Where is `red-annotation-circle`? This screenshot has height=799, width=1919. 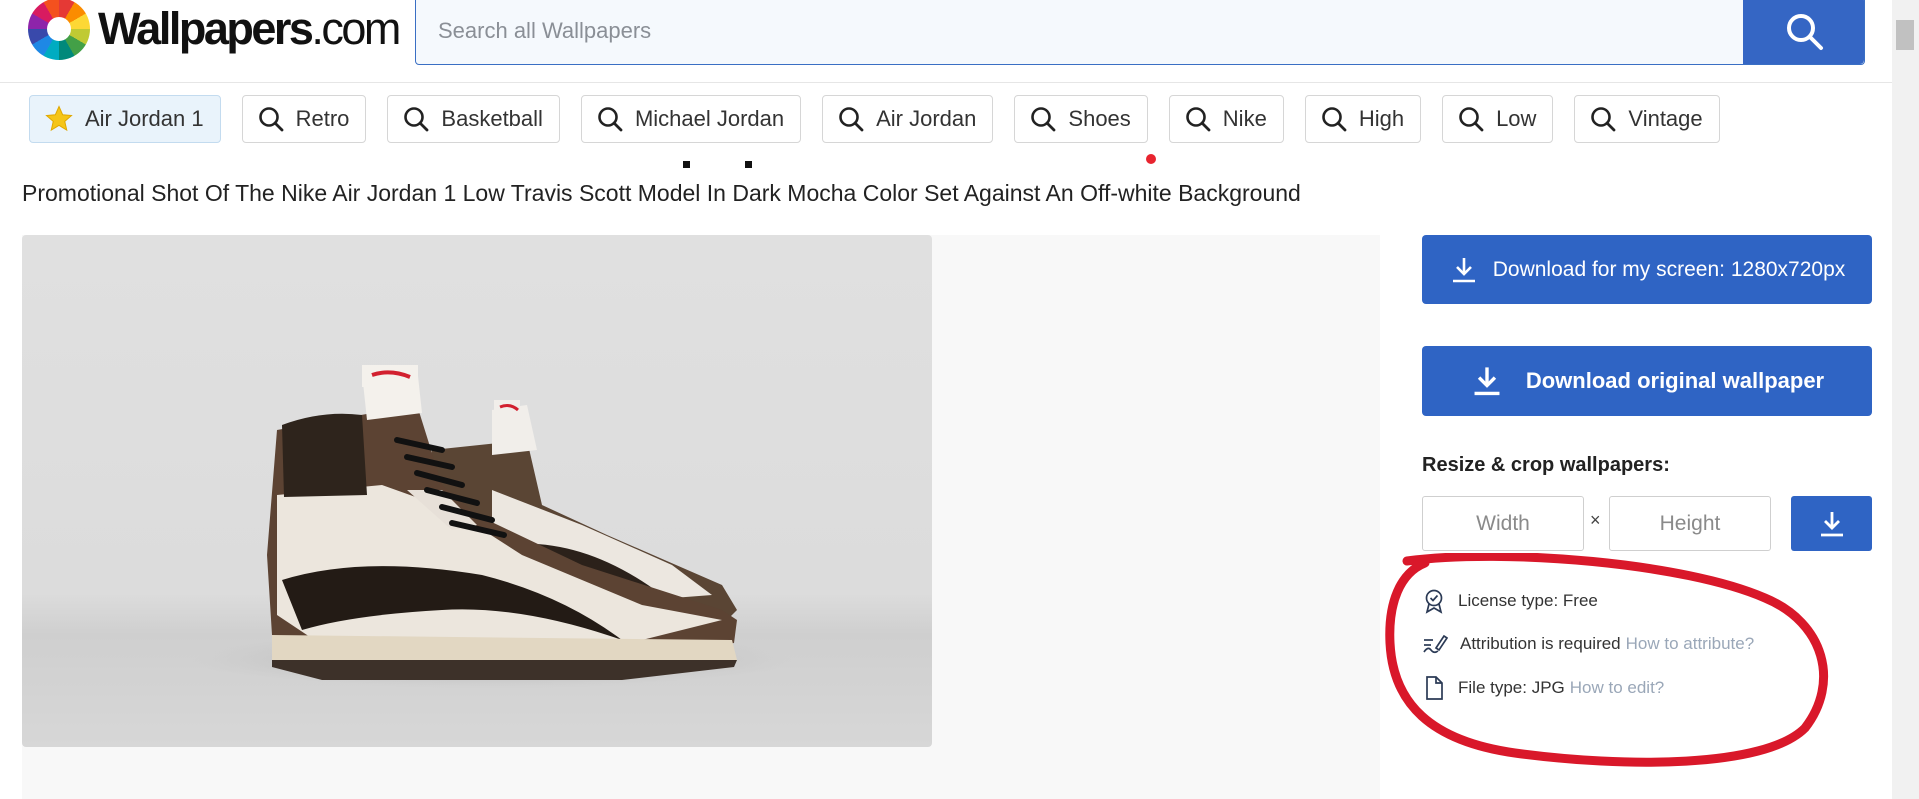 red-annotation-circle is located at coordinates (1607, 660).